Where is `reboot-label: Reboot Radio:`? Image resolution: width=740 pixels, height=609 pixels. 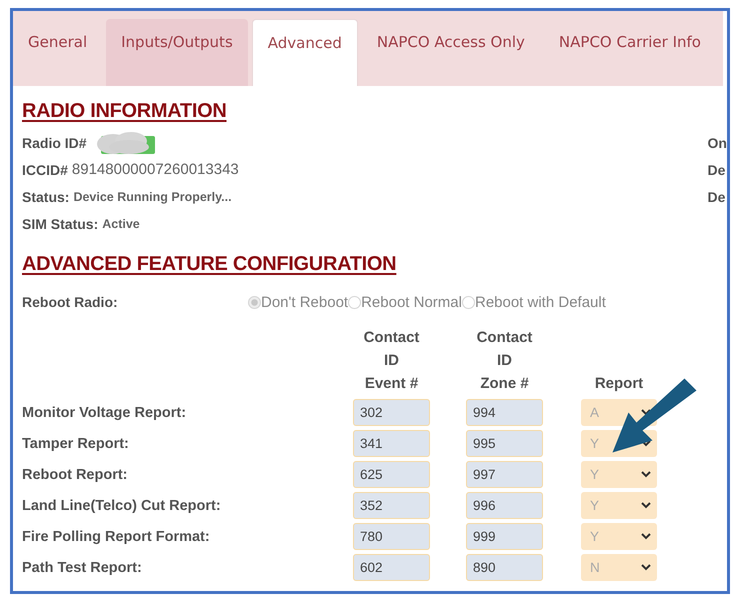 reboot-label: Reboot Radio: is located at coordinates (70, 302).